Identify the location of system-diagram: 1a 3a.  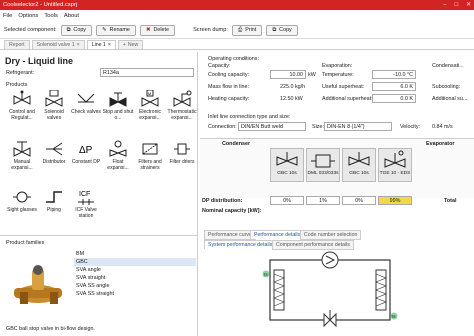
(330, 289).